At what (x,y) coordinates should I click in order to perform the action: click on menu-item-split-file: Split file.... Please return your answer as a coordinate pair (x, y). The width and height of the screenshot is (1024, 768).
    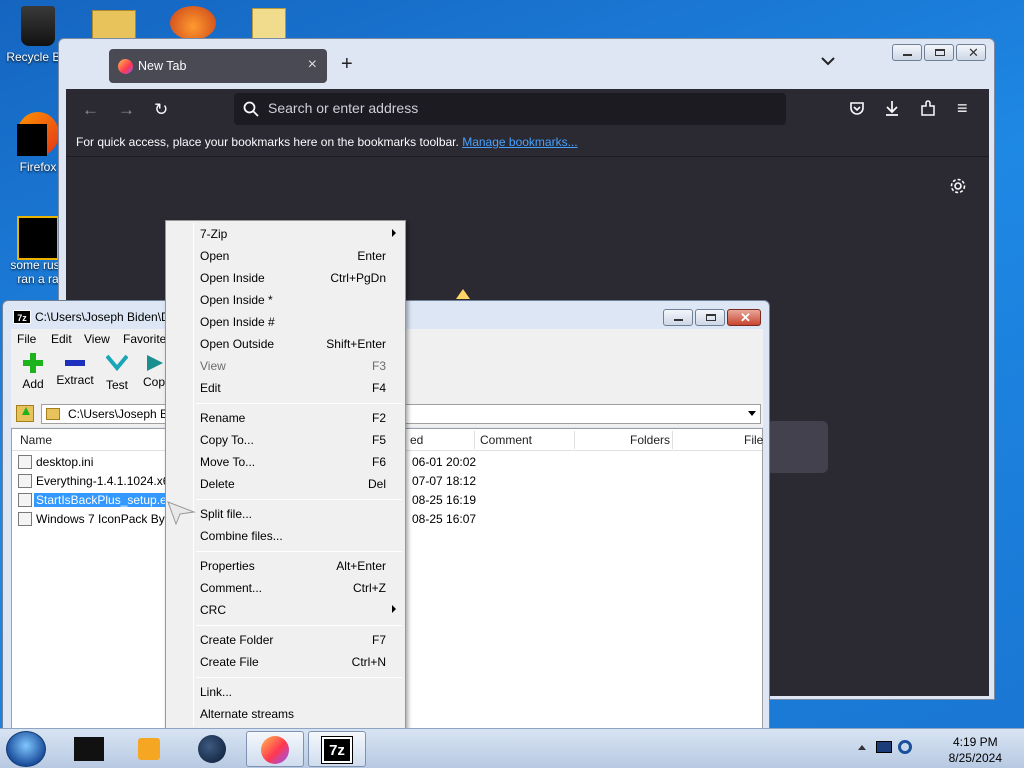
    Looking at the image, I should click on (293, 514).